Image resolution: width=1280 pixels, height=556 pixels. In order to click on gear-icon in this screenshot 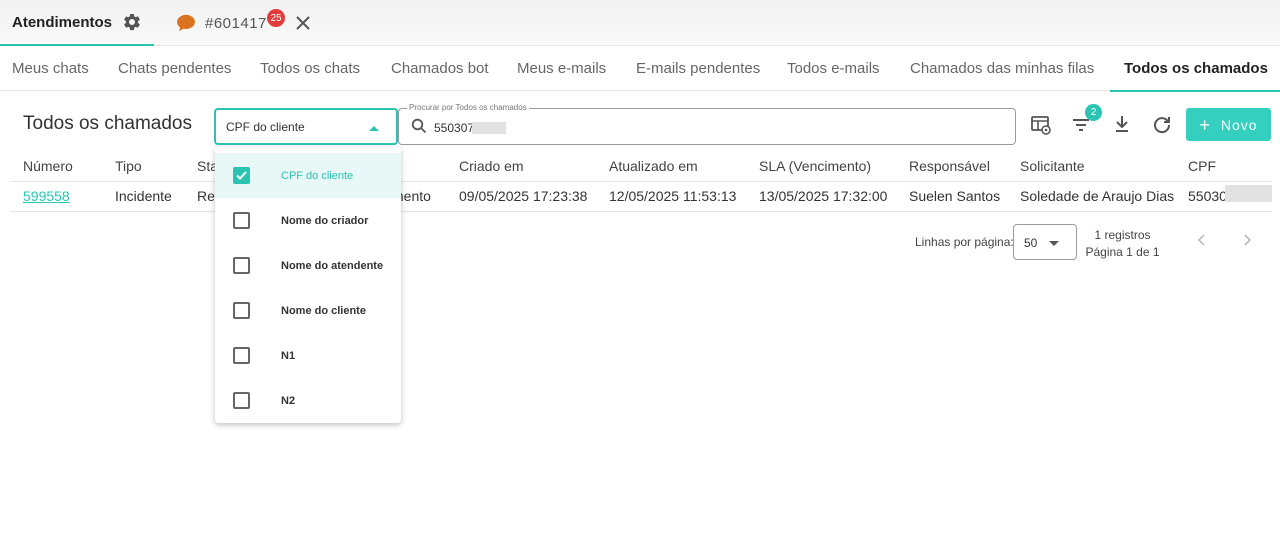, I will do `click(132, 22)`.